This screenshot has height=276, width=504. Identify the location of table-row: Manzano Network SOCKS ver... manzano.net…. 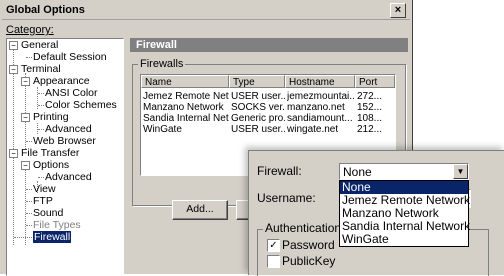
(268, 107).